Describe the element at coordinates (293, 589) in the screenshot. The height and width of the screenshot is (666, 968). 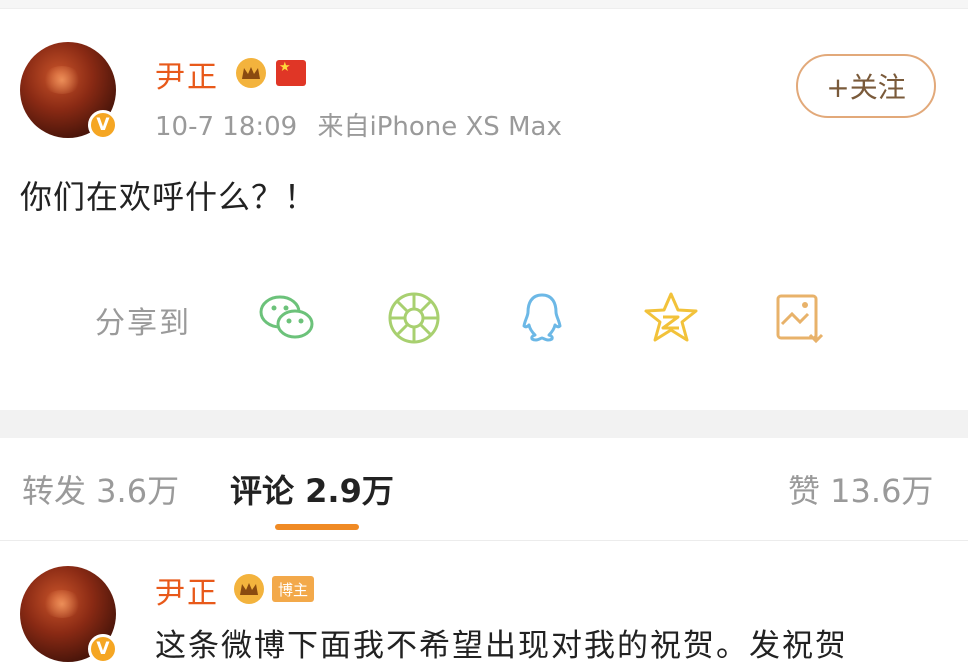
I see `author-badge: 博主` at that location.